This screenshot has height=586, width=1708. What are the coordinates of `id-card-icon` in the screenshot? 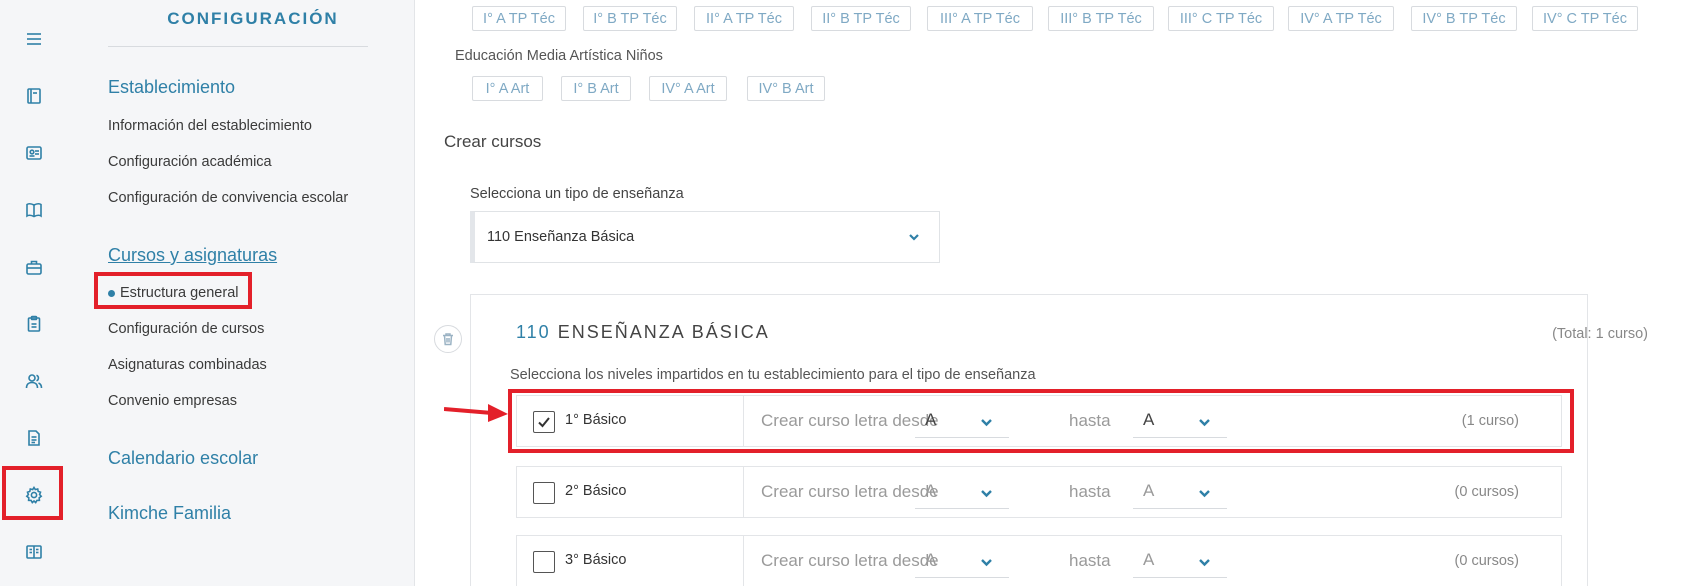 It's located at (34, 153).